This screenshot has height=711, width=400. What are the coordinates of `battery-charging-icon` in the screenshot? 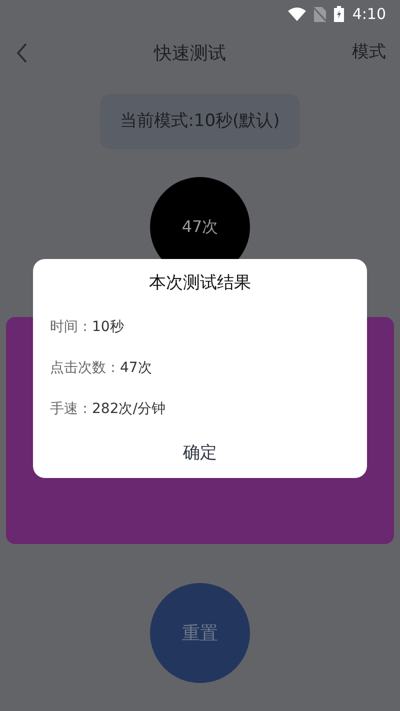 It's located at (339, 14).